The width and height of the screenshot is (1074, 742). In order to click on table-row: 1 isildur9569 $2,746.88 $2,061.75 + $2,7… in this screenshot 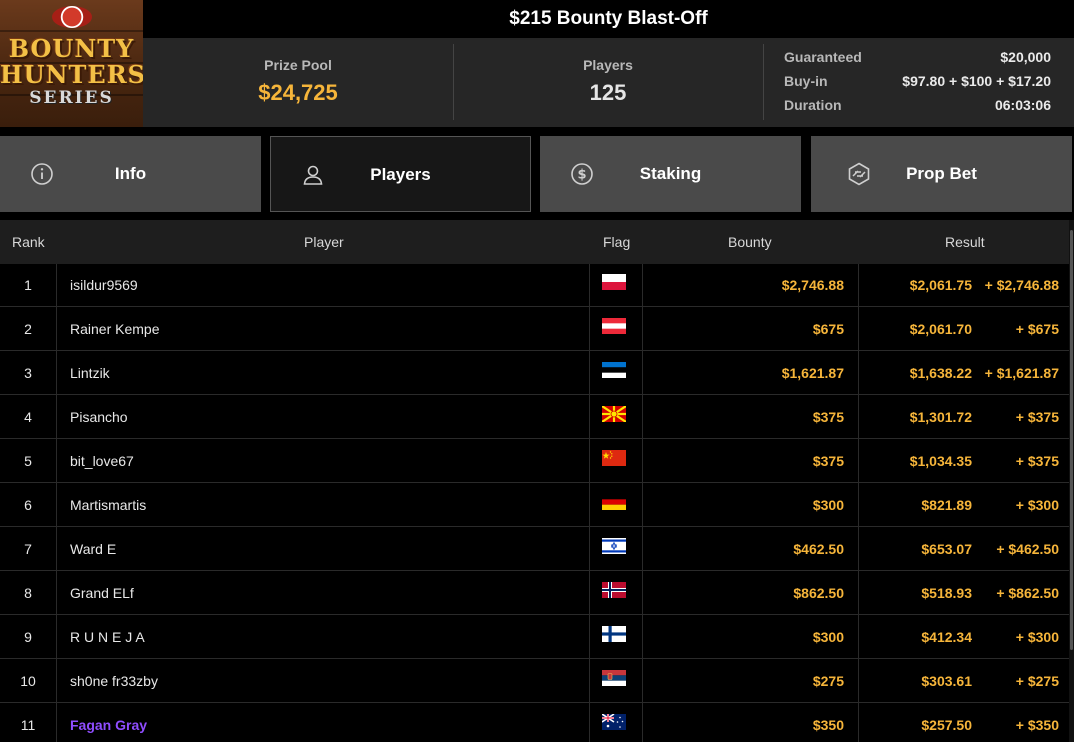, I will do `click(534, 285)`.